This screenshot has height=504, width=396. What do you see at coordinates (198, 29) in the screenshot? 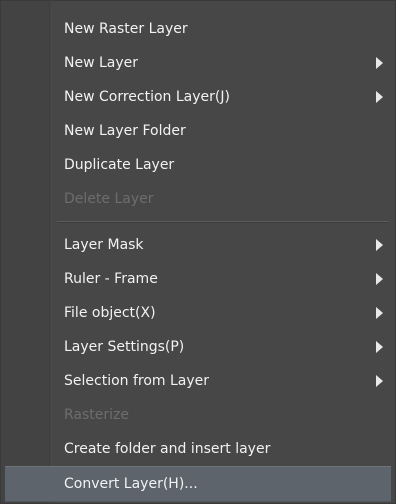
I see `menu-item-new-raster-layer: New Raster Layer` at bounding box center [198, 29].